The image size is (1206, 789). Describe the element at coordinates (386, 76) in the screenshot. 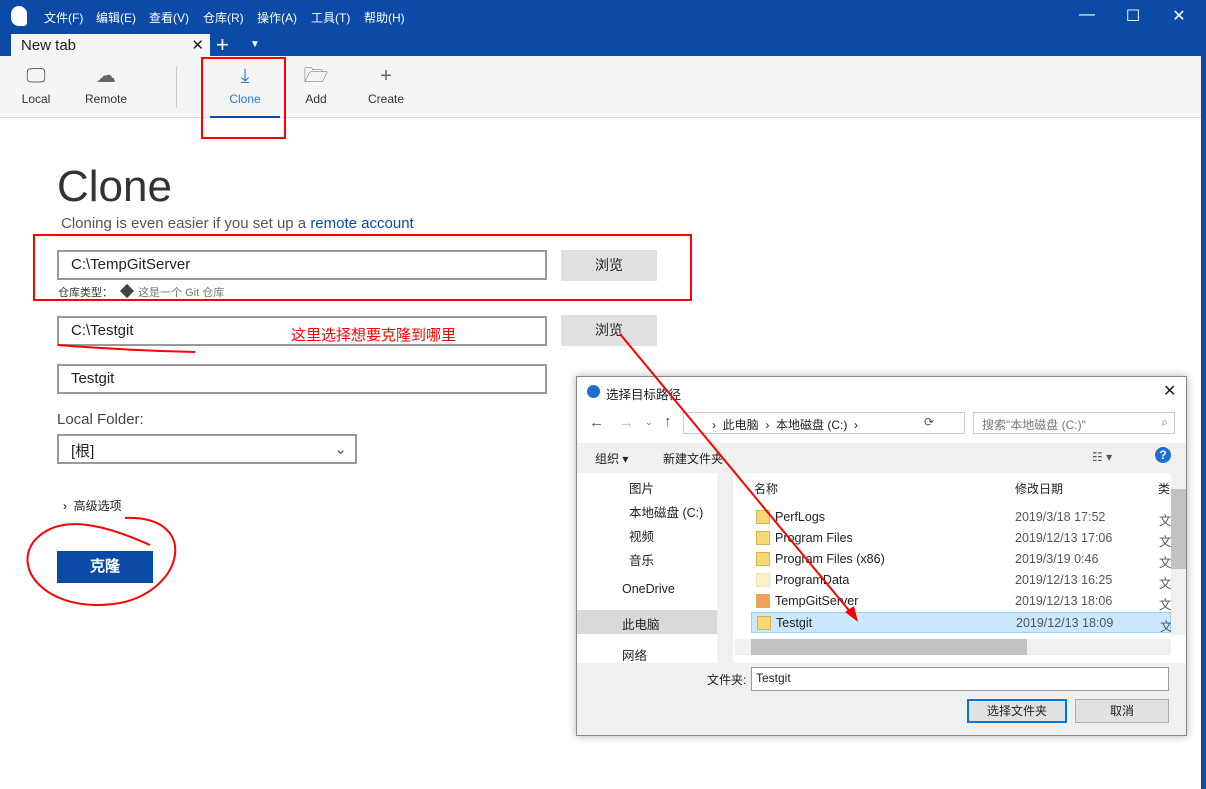

I see `plus-icon: +` at that location.